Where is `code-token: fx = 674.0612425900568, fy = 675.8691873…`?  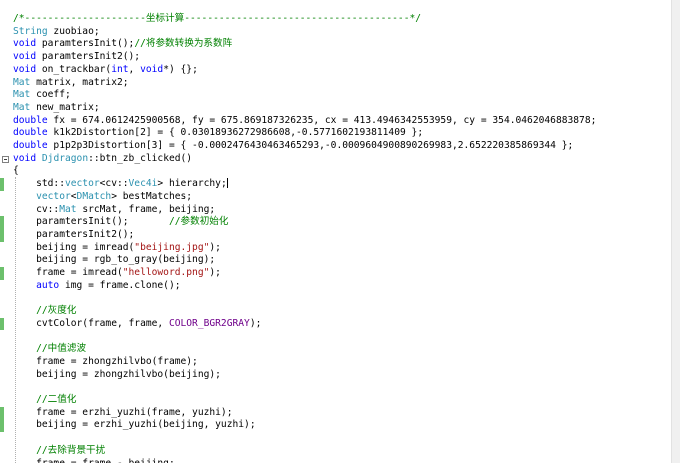
code-token: fx = 674.0612425900568, fy = 675.8691873… is located at coordinates (322, 120).